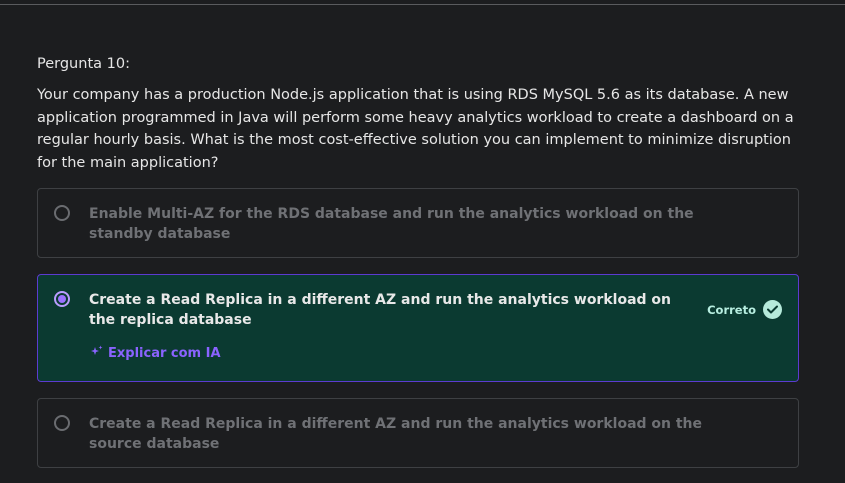  What do you see at coordinates (83, 64) in the screenshot?
I see `question-number: Pergunta 10:` at bounding box center [83, 64].